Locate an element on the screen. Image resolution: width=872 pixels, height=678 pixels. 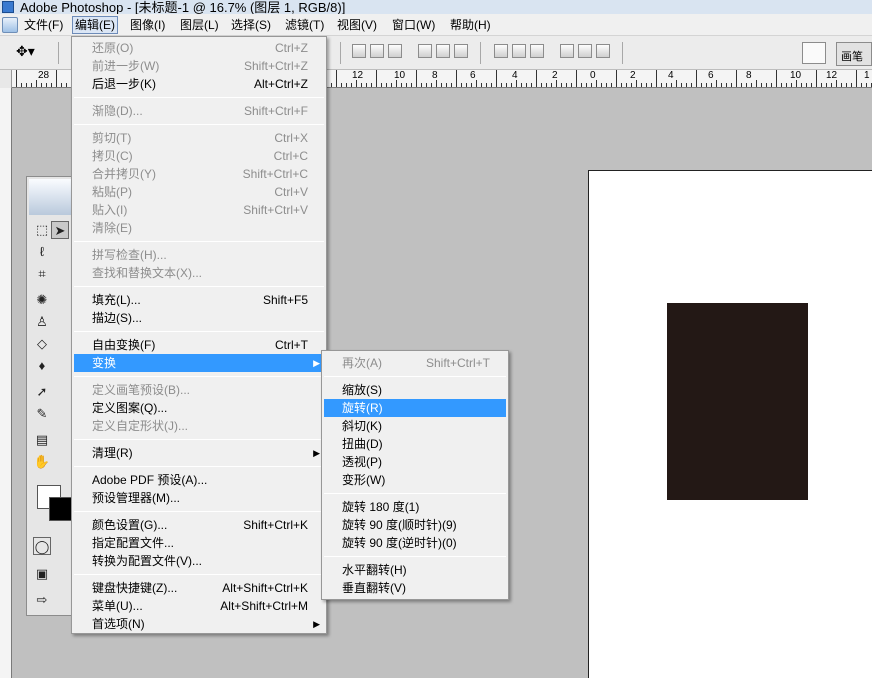
edit-menu-item: 剪切(T) Ctrl+X is located at coordinates (199, 138).